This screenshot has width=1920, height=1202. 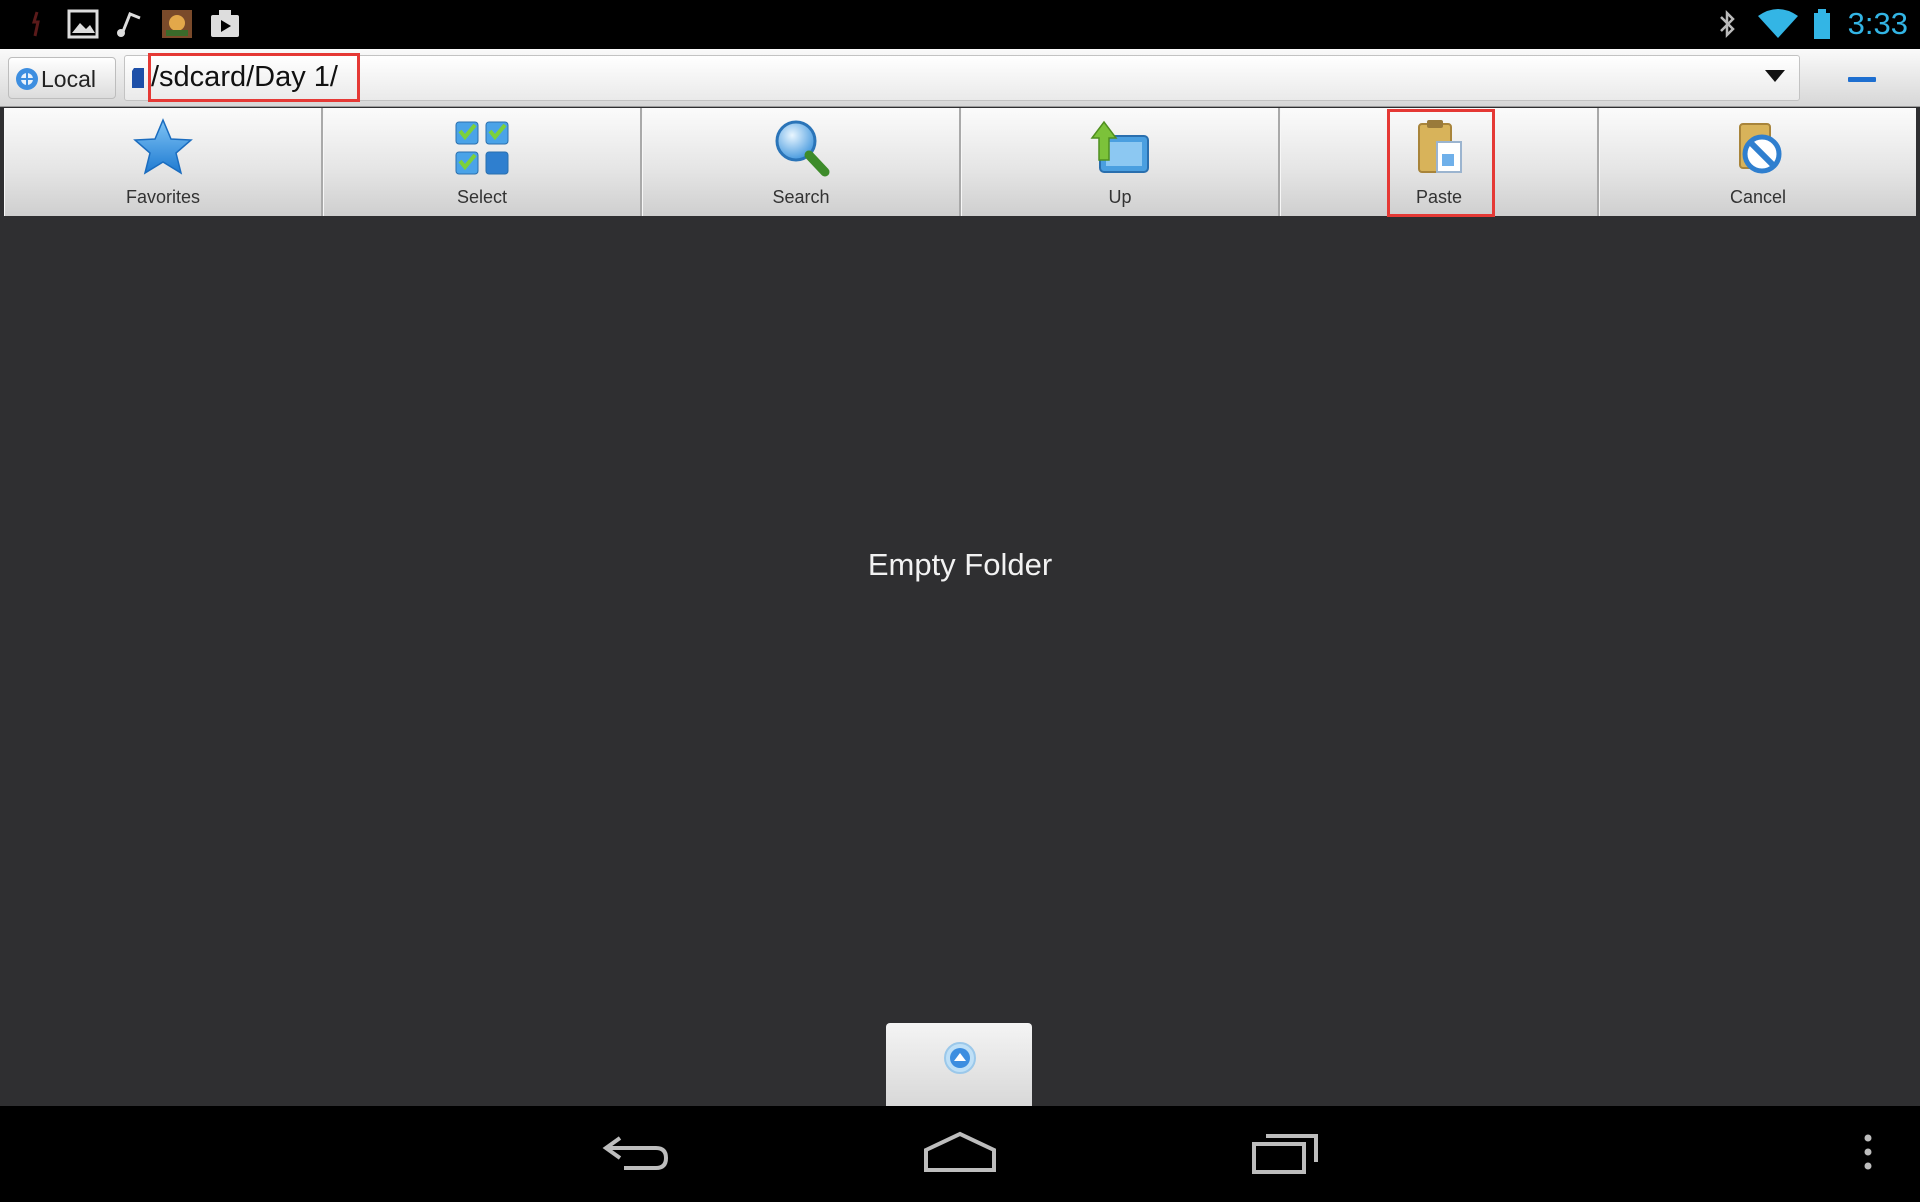 I want to click on recent-apps-icon, so click(x=1286, y=1153).